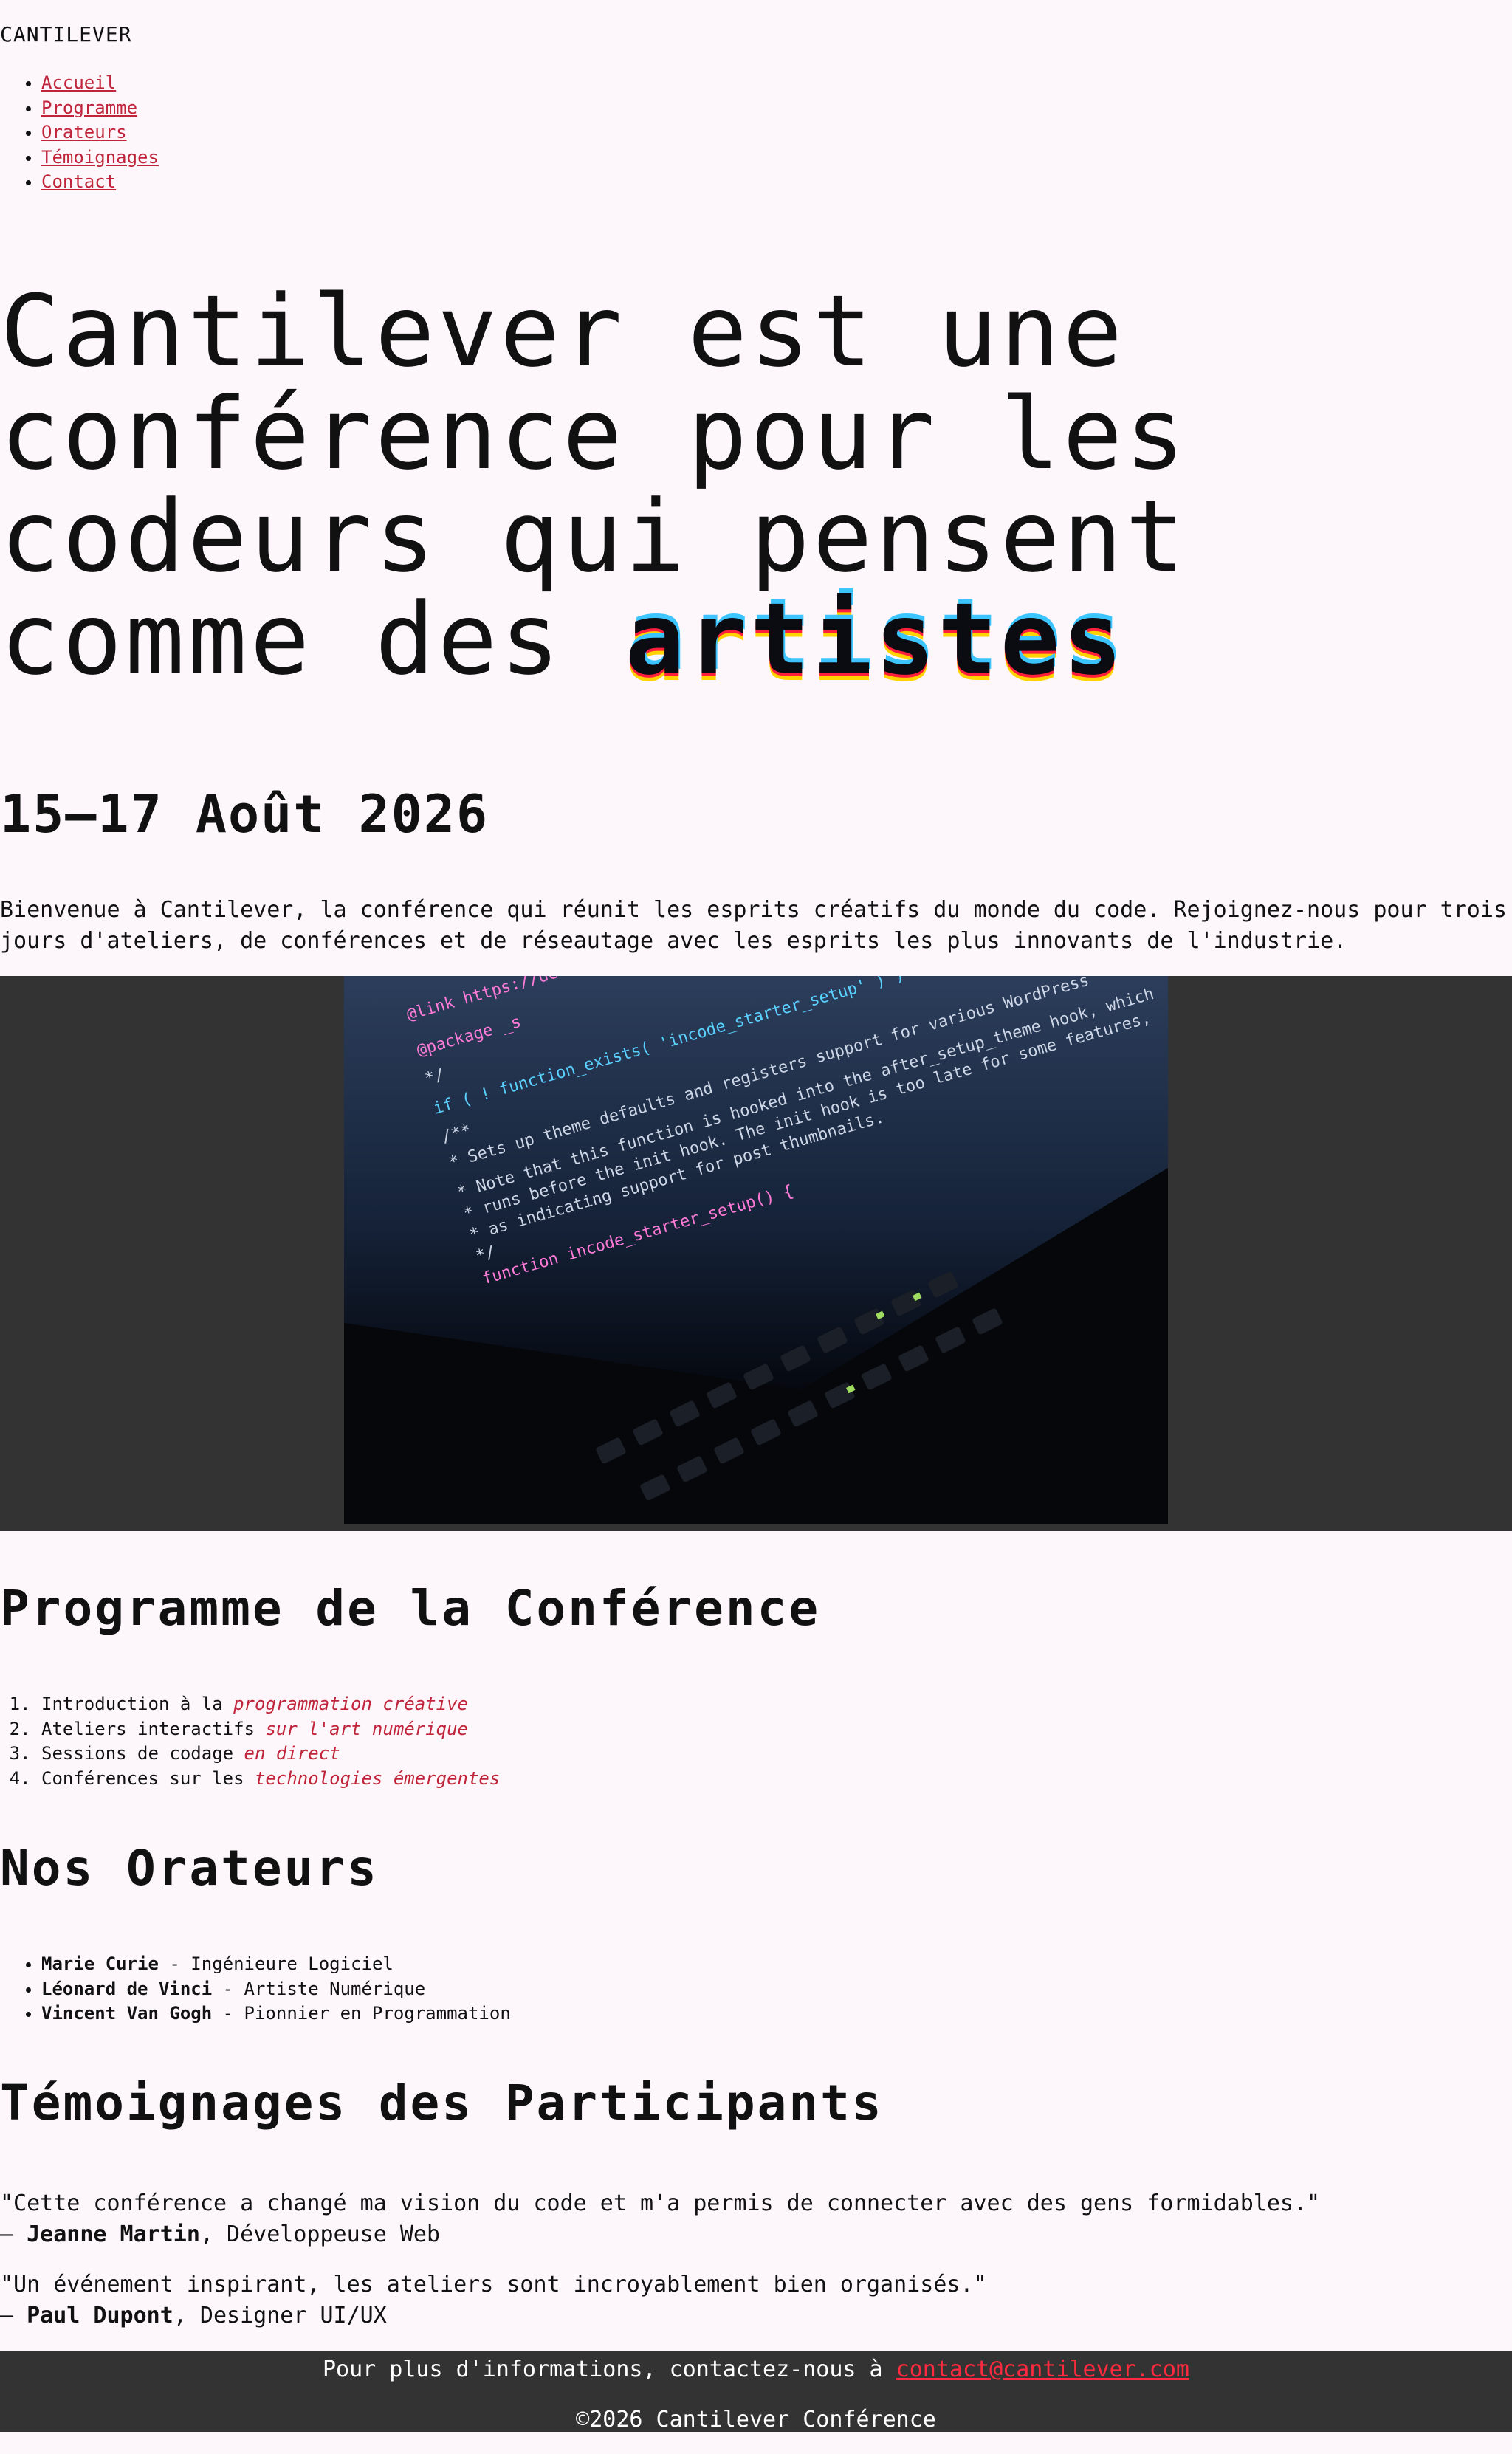 The height and width of the screenshot is (2454, 1512). Describe the element at coordinates (137, 1704) in the screenshot. I see `program-item-text: Introduction à la` at that location.